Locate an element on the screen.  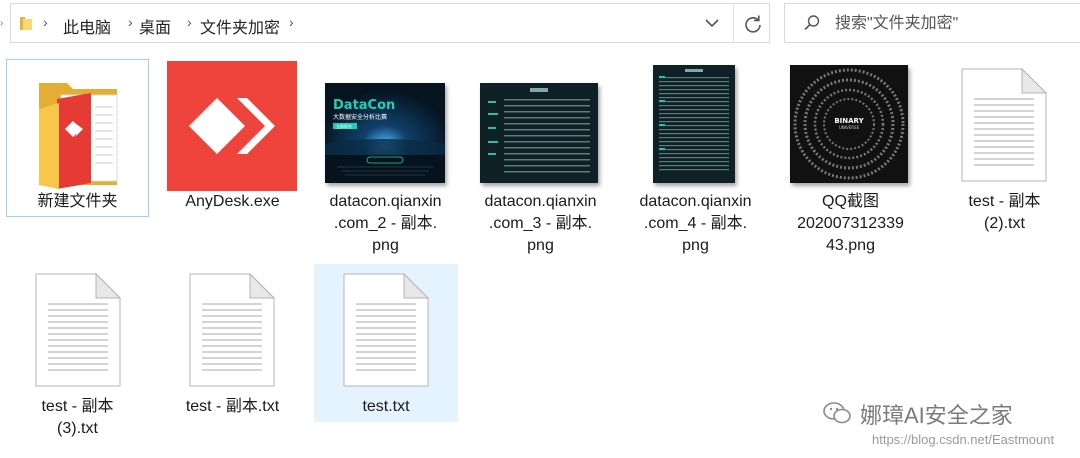
address-bar: › 此电脑 › 桌面 › 文件夹加密 › is located at coordinates (390, 23).